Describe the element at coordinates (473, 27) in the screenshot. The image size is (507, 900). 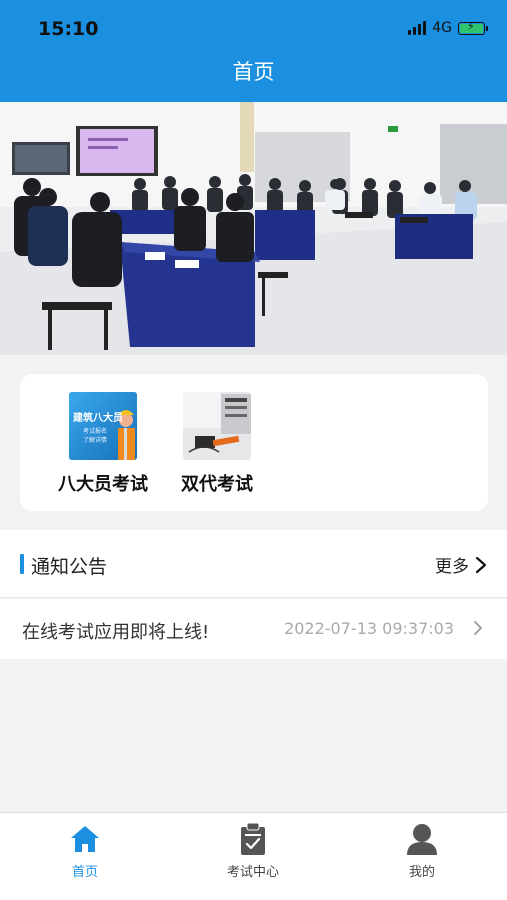
I see `battery-icon` at that location.